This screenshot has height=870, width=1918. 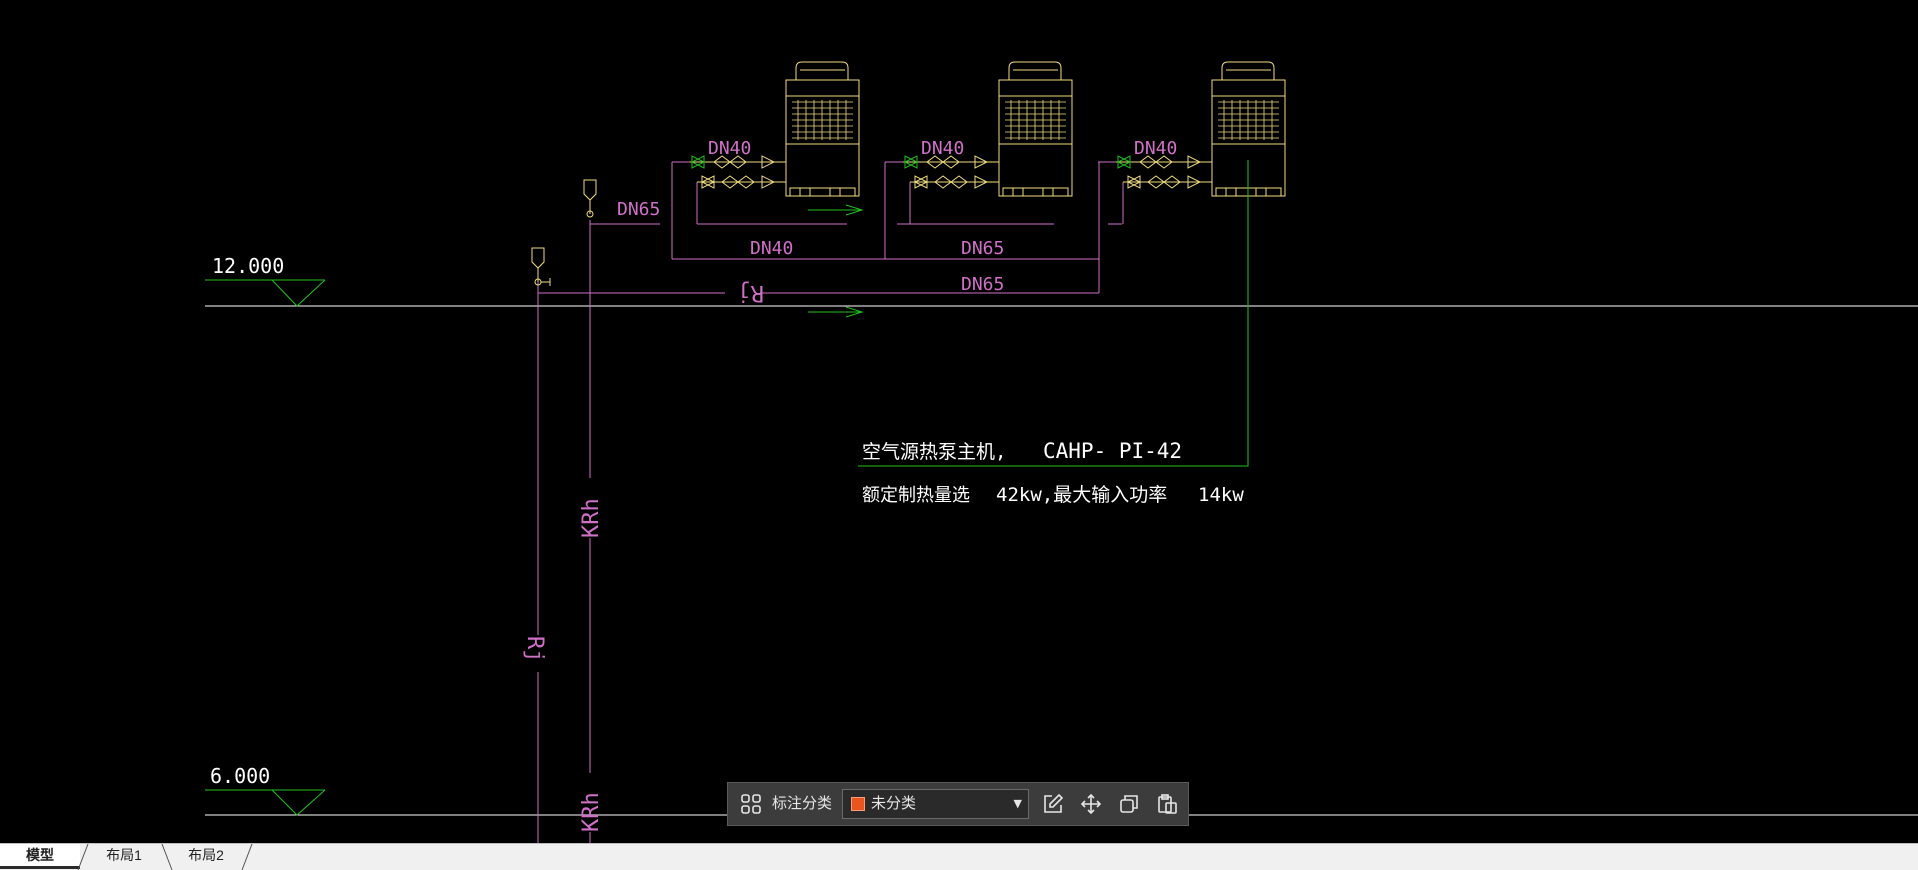 What do you see at coordinates (771, 248) in the screenshot?
I see `dn40-header-label: DN40` at bounding box center [771, 248].